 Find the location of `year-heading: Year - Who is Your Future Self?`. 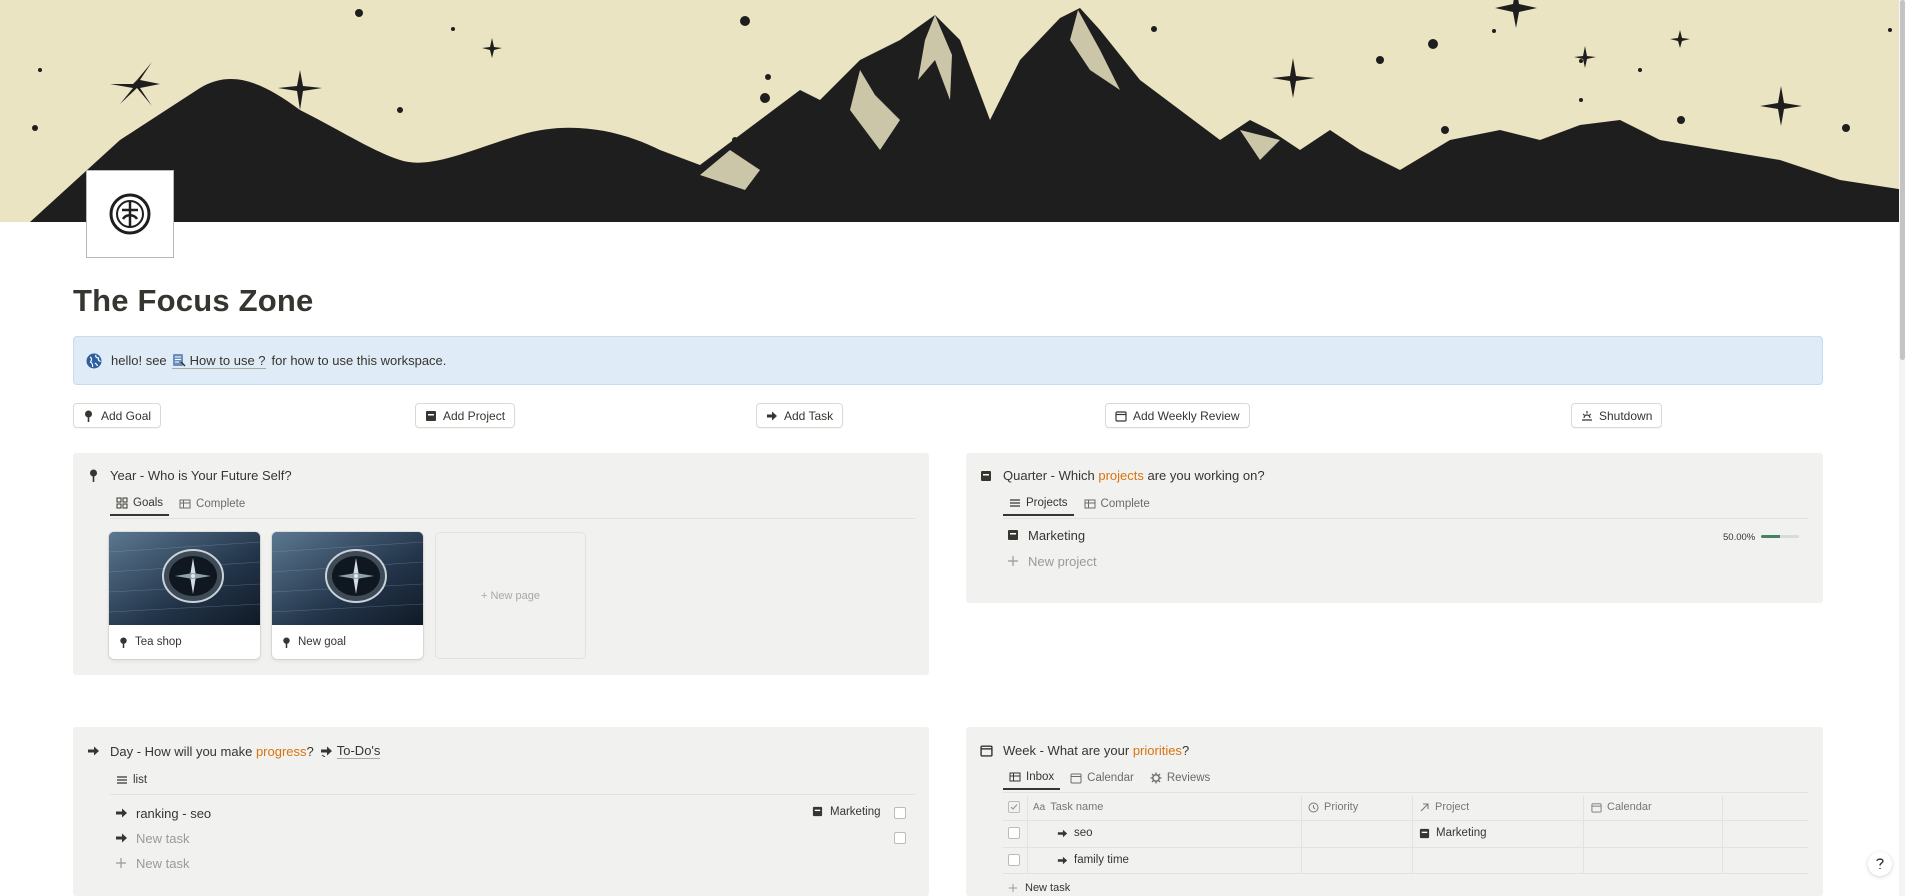

year-heading: Year - Who is Your Future Self? is located at coordinates (189, 475).